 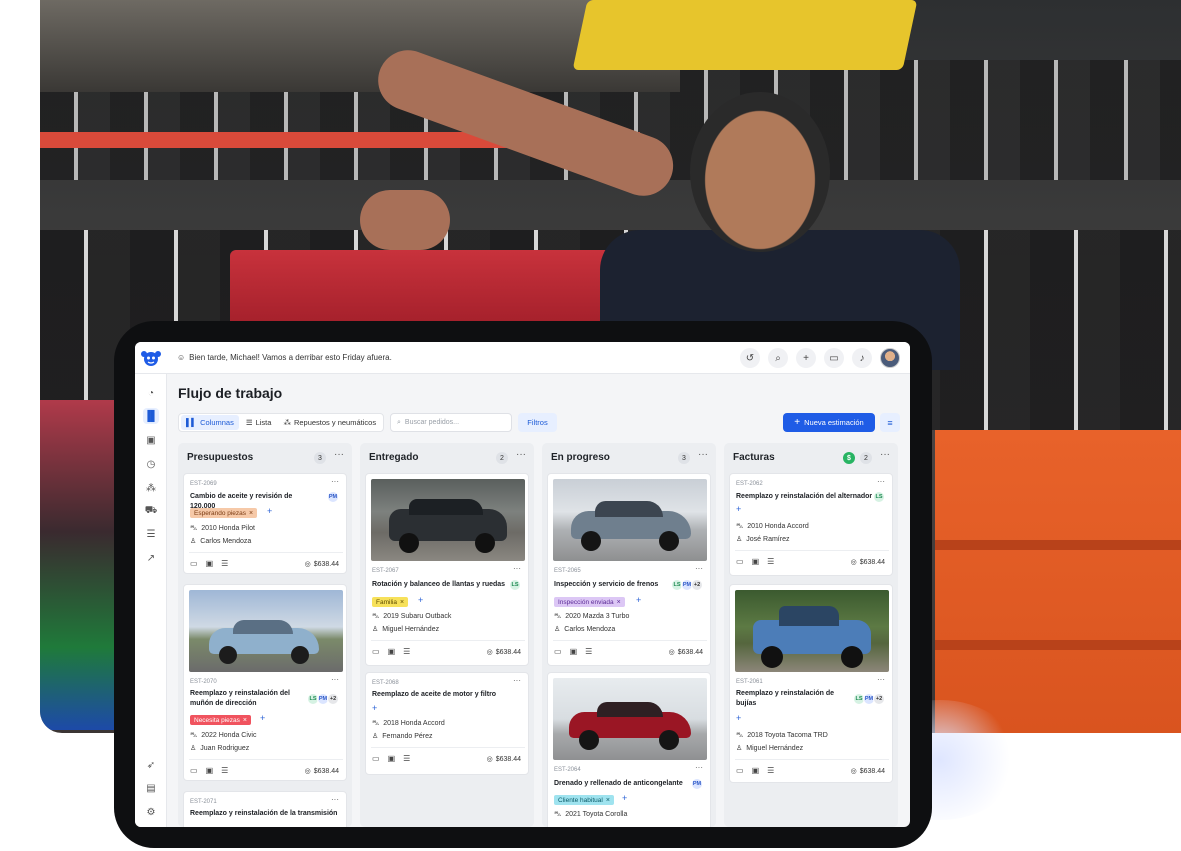 What do you see at coordinates (151, 358) in the screenshot?
I see `logo-icon` at bounding box center [151, 358].